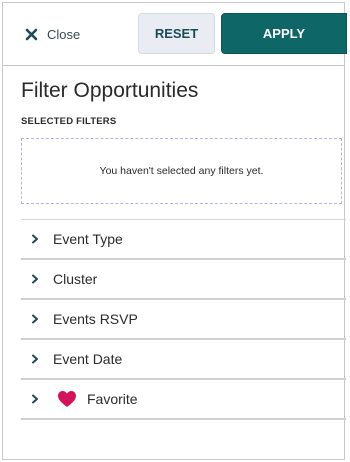 The image size is (350, 462). I want to click on page-title: Filter Opportunities, so click(110, 90).